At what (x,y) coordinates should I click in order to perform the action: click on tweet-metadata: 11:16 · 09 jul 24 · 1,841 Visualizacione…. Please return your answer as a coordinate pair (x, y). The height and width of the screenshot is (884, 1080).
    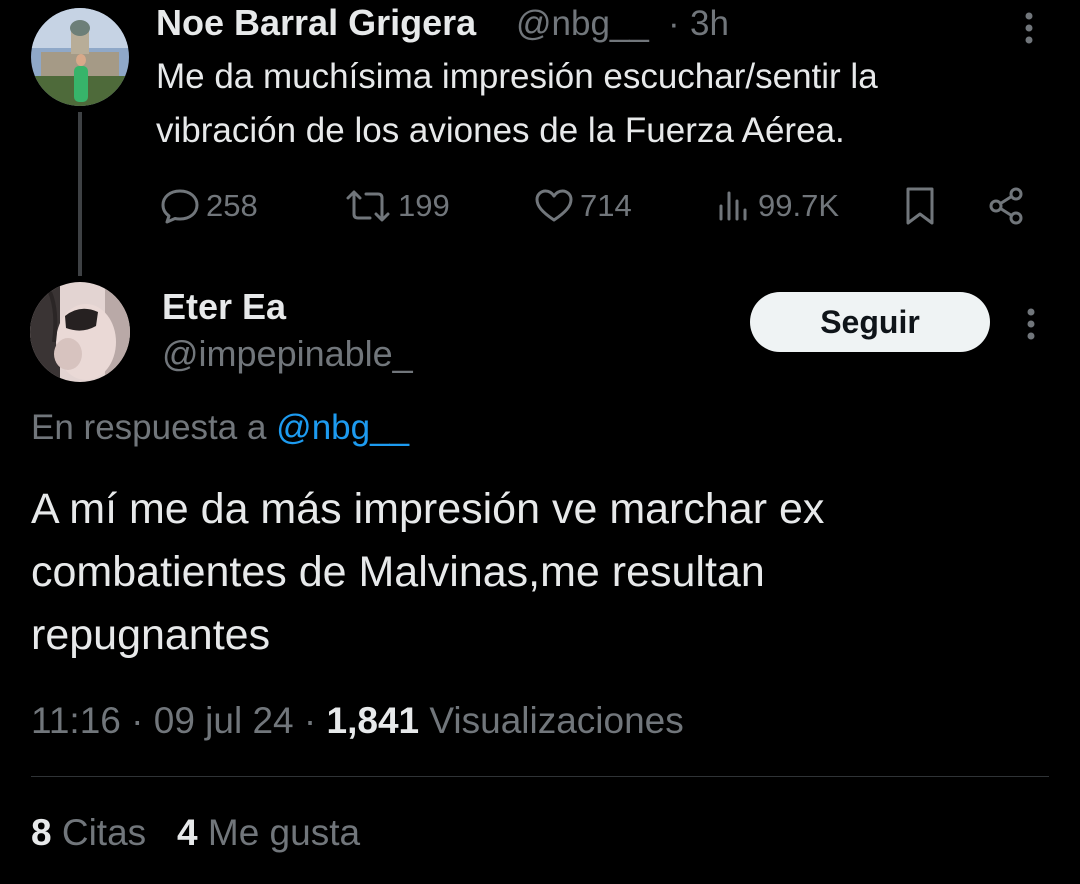
    Looking at the image, I should click on (357, 721).